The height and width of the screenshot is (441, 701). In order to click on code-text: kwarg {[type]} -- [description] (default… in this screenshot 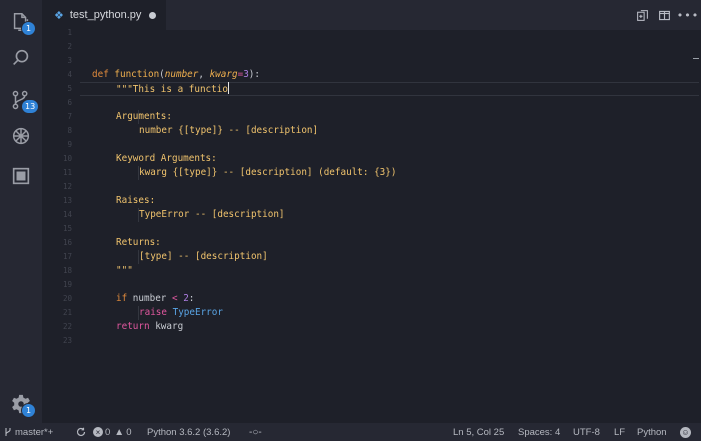, I will do `click(268, 172)`.